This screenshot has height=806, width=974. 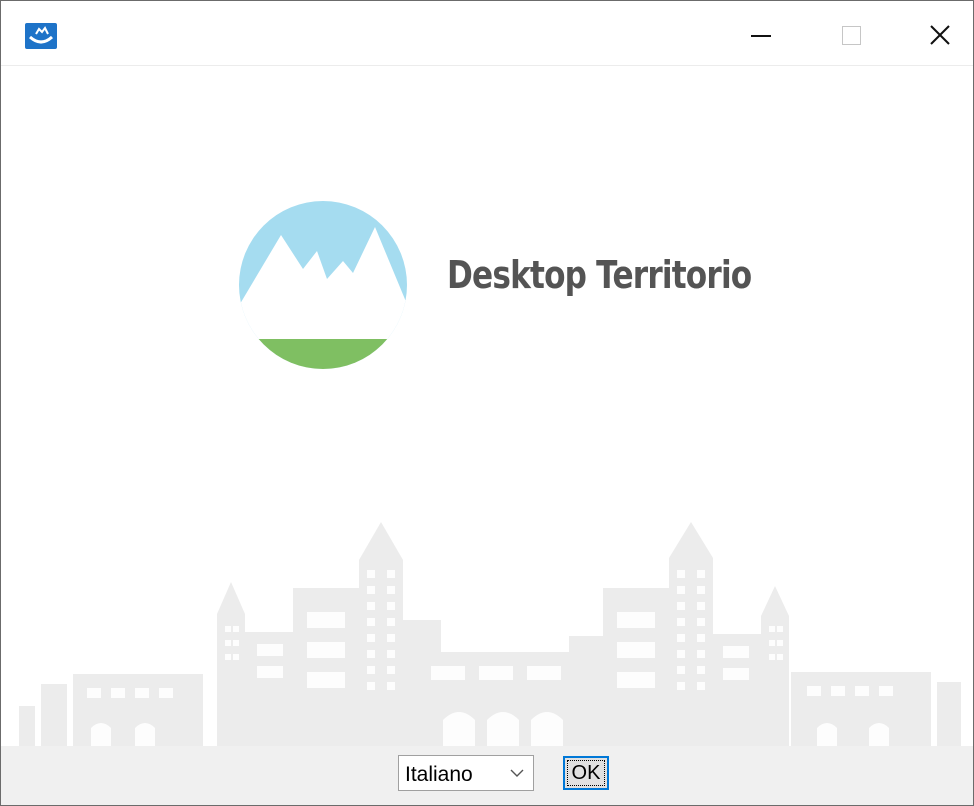 I want to click on maximize-button, so click(x=852, y=33).